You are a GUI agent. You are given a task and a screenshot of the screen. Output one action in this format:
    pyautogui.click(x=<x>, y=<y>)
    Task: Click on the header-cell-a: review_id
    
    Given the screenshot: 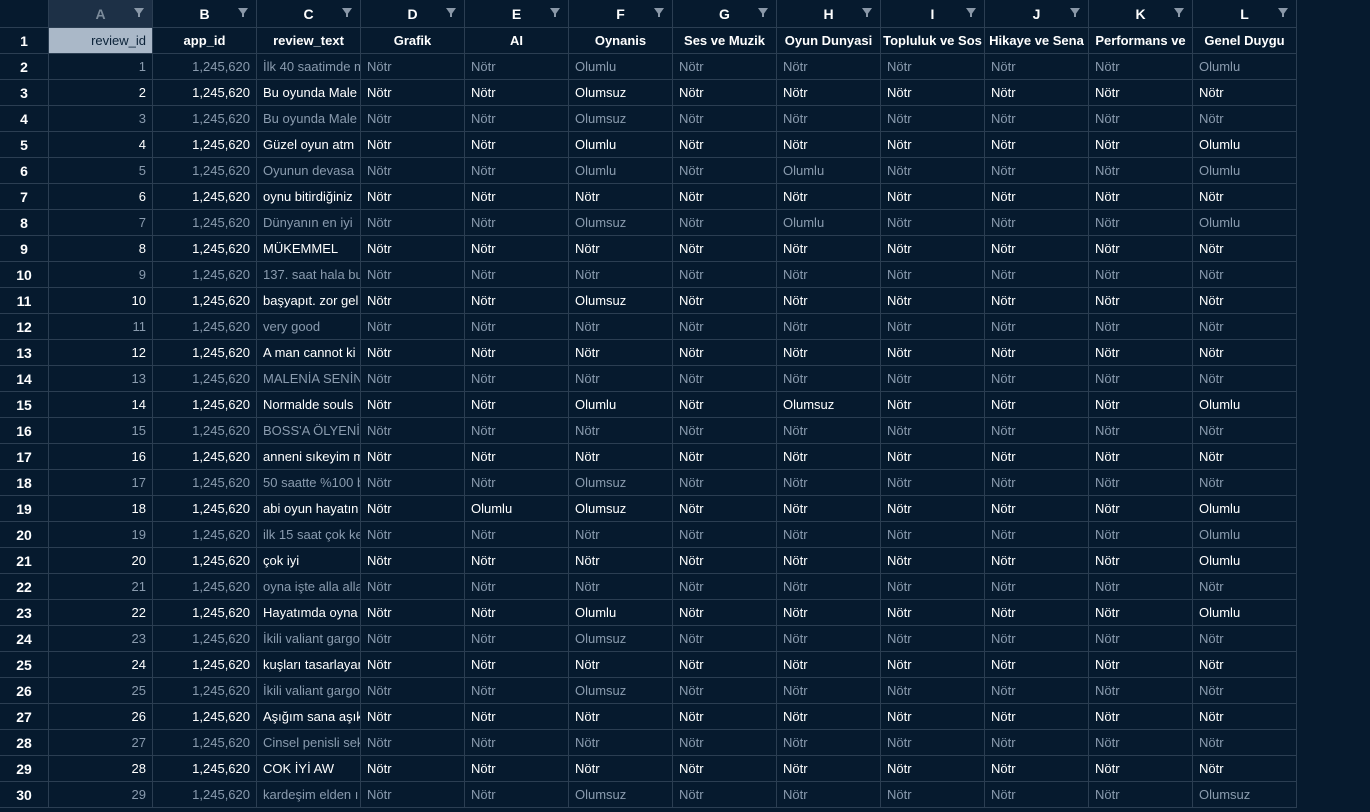 What is the action you would take?
    pyautogui.click(x=101, y=41)
    